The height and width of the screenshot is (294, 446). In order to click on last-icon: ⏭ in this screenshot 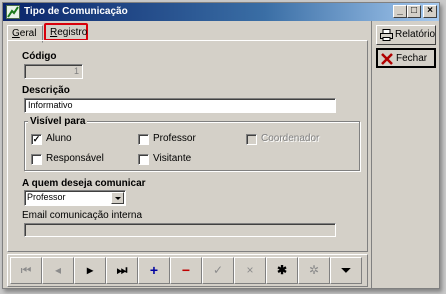, I will do `click(122, 270)`.